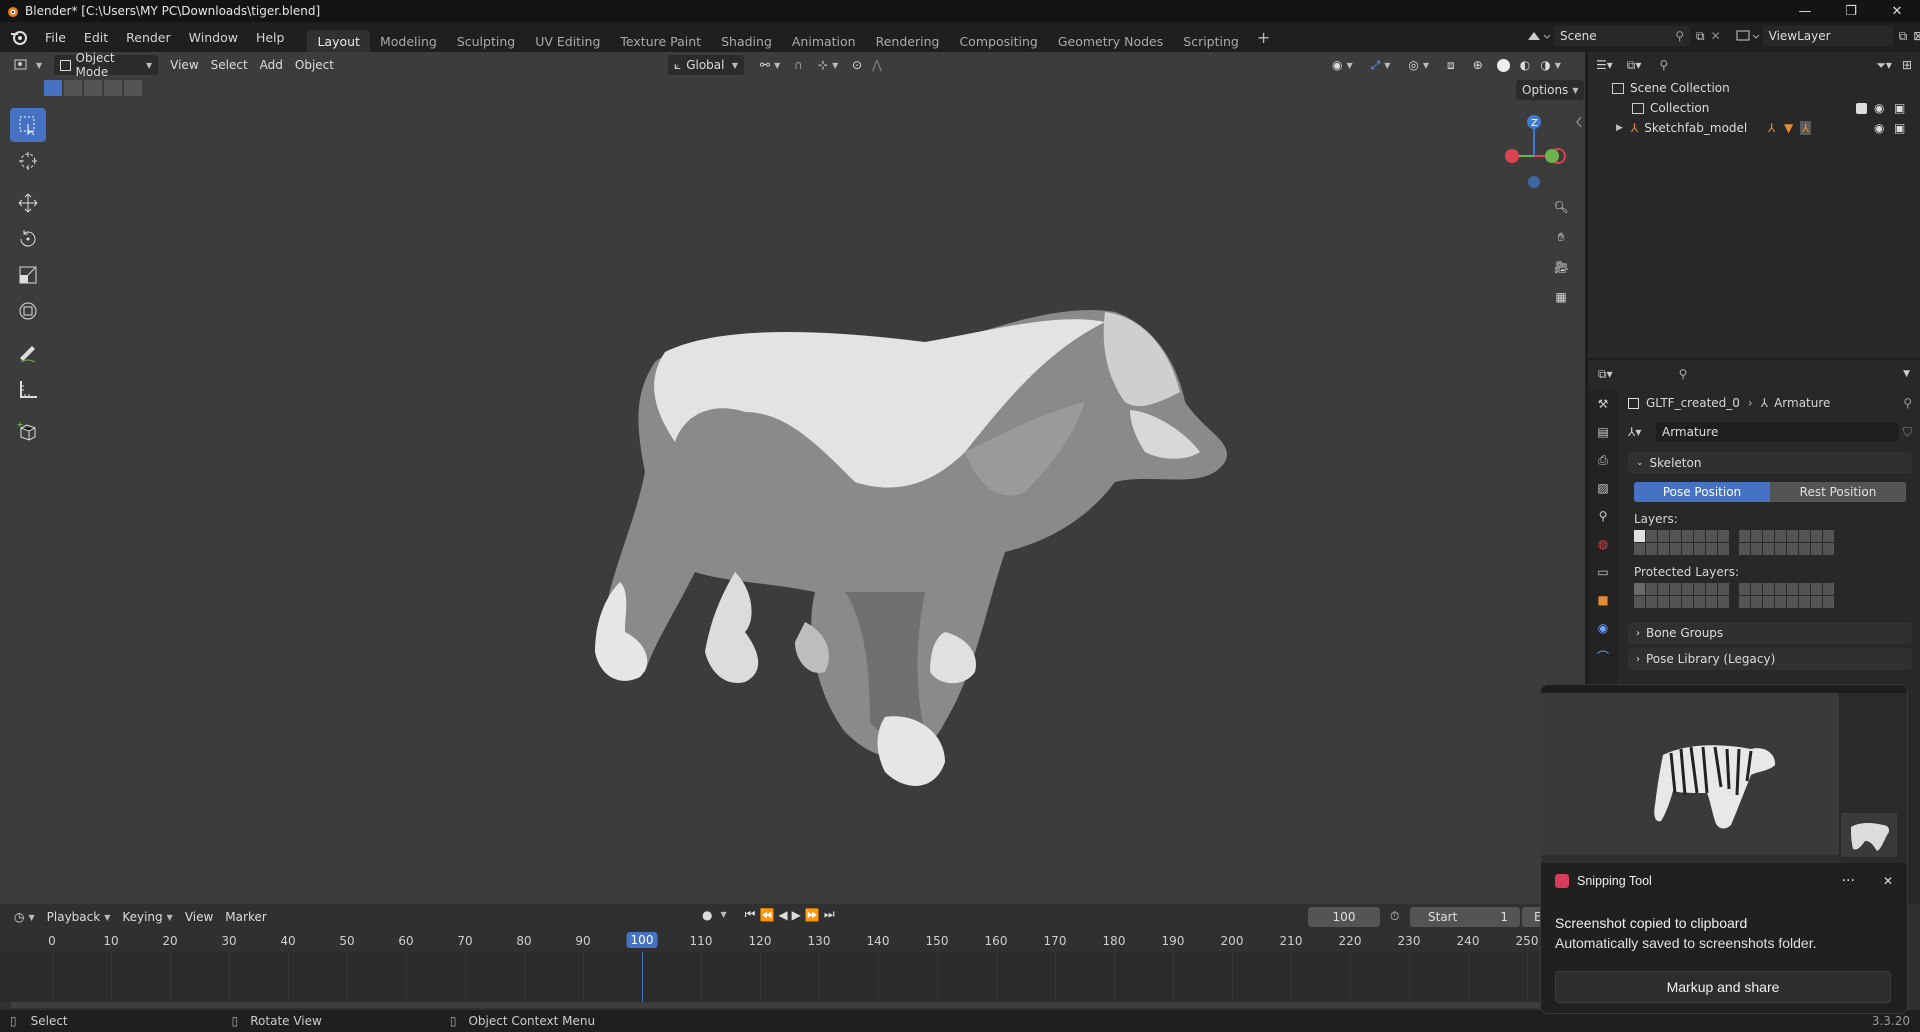 This screenshot has height=1032, width=1920. Describe the element at coordinates (828, 65) in the screenshot. I see `snap-target-button: ⊹ ▼` at that location.